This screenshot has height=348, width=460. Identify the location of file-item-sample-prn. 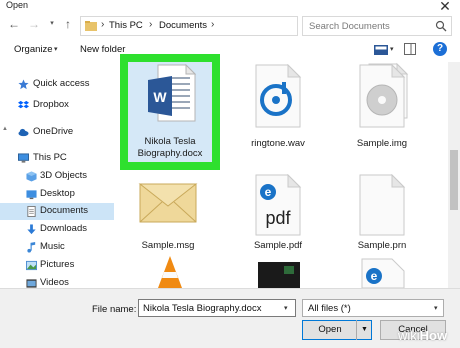
(382, 206).